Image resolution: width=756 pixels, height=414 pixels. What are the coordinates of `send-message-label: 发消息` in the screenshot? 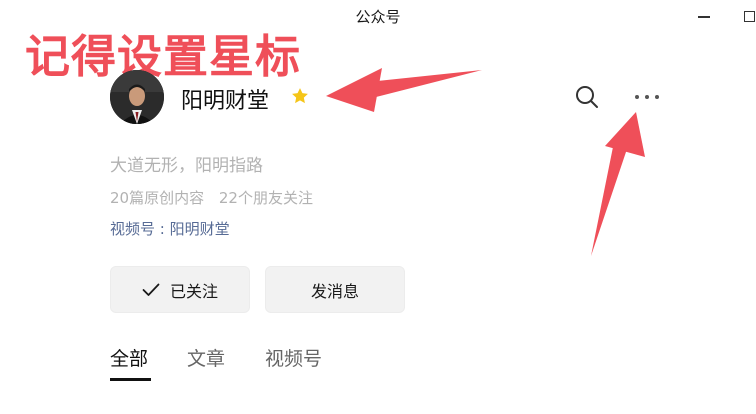 It's located at (334, 291).